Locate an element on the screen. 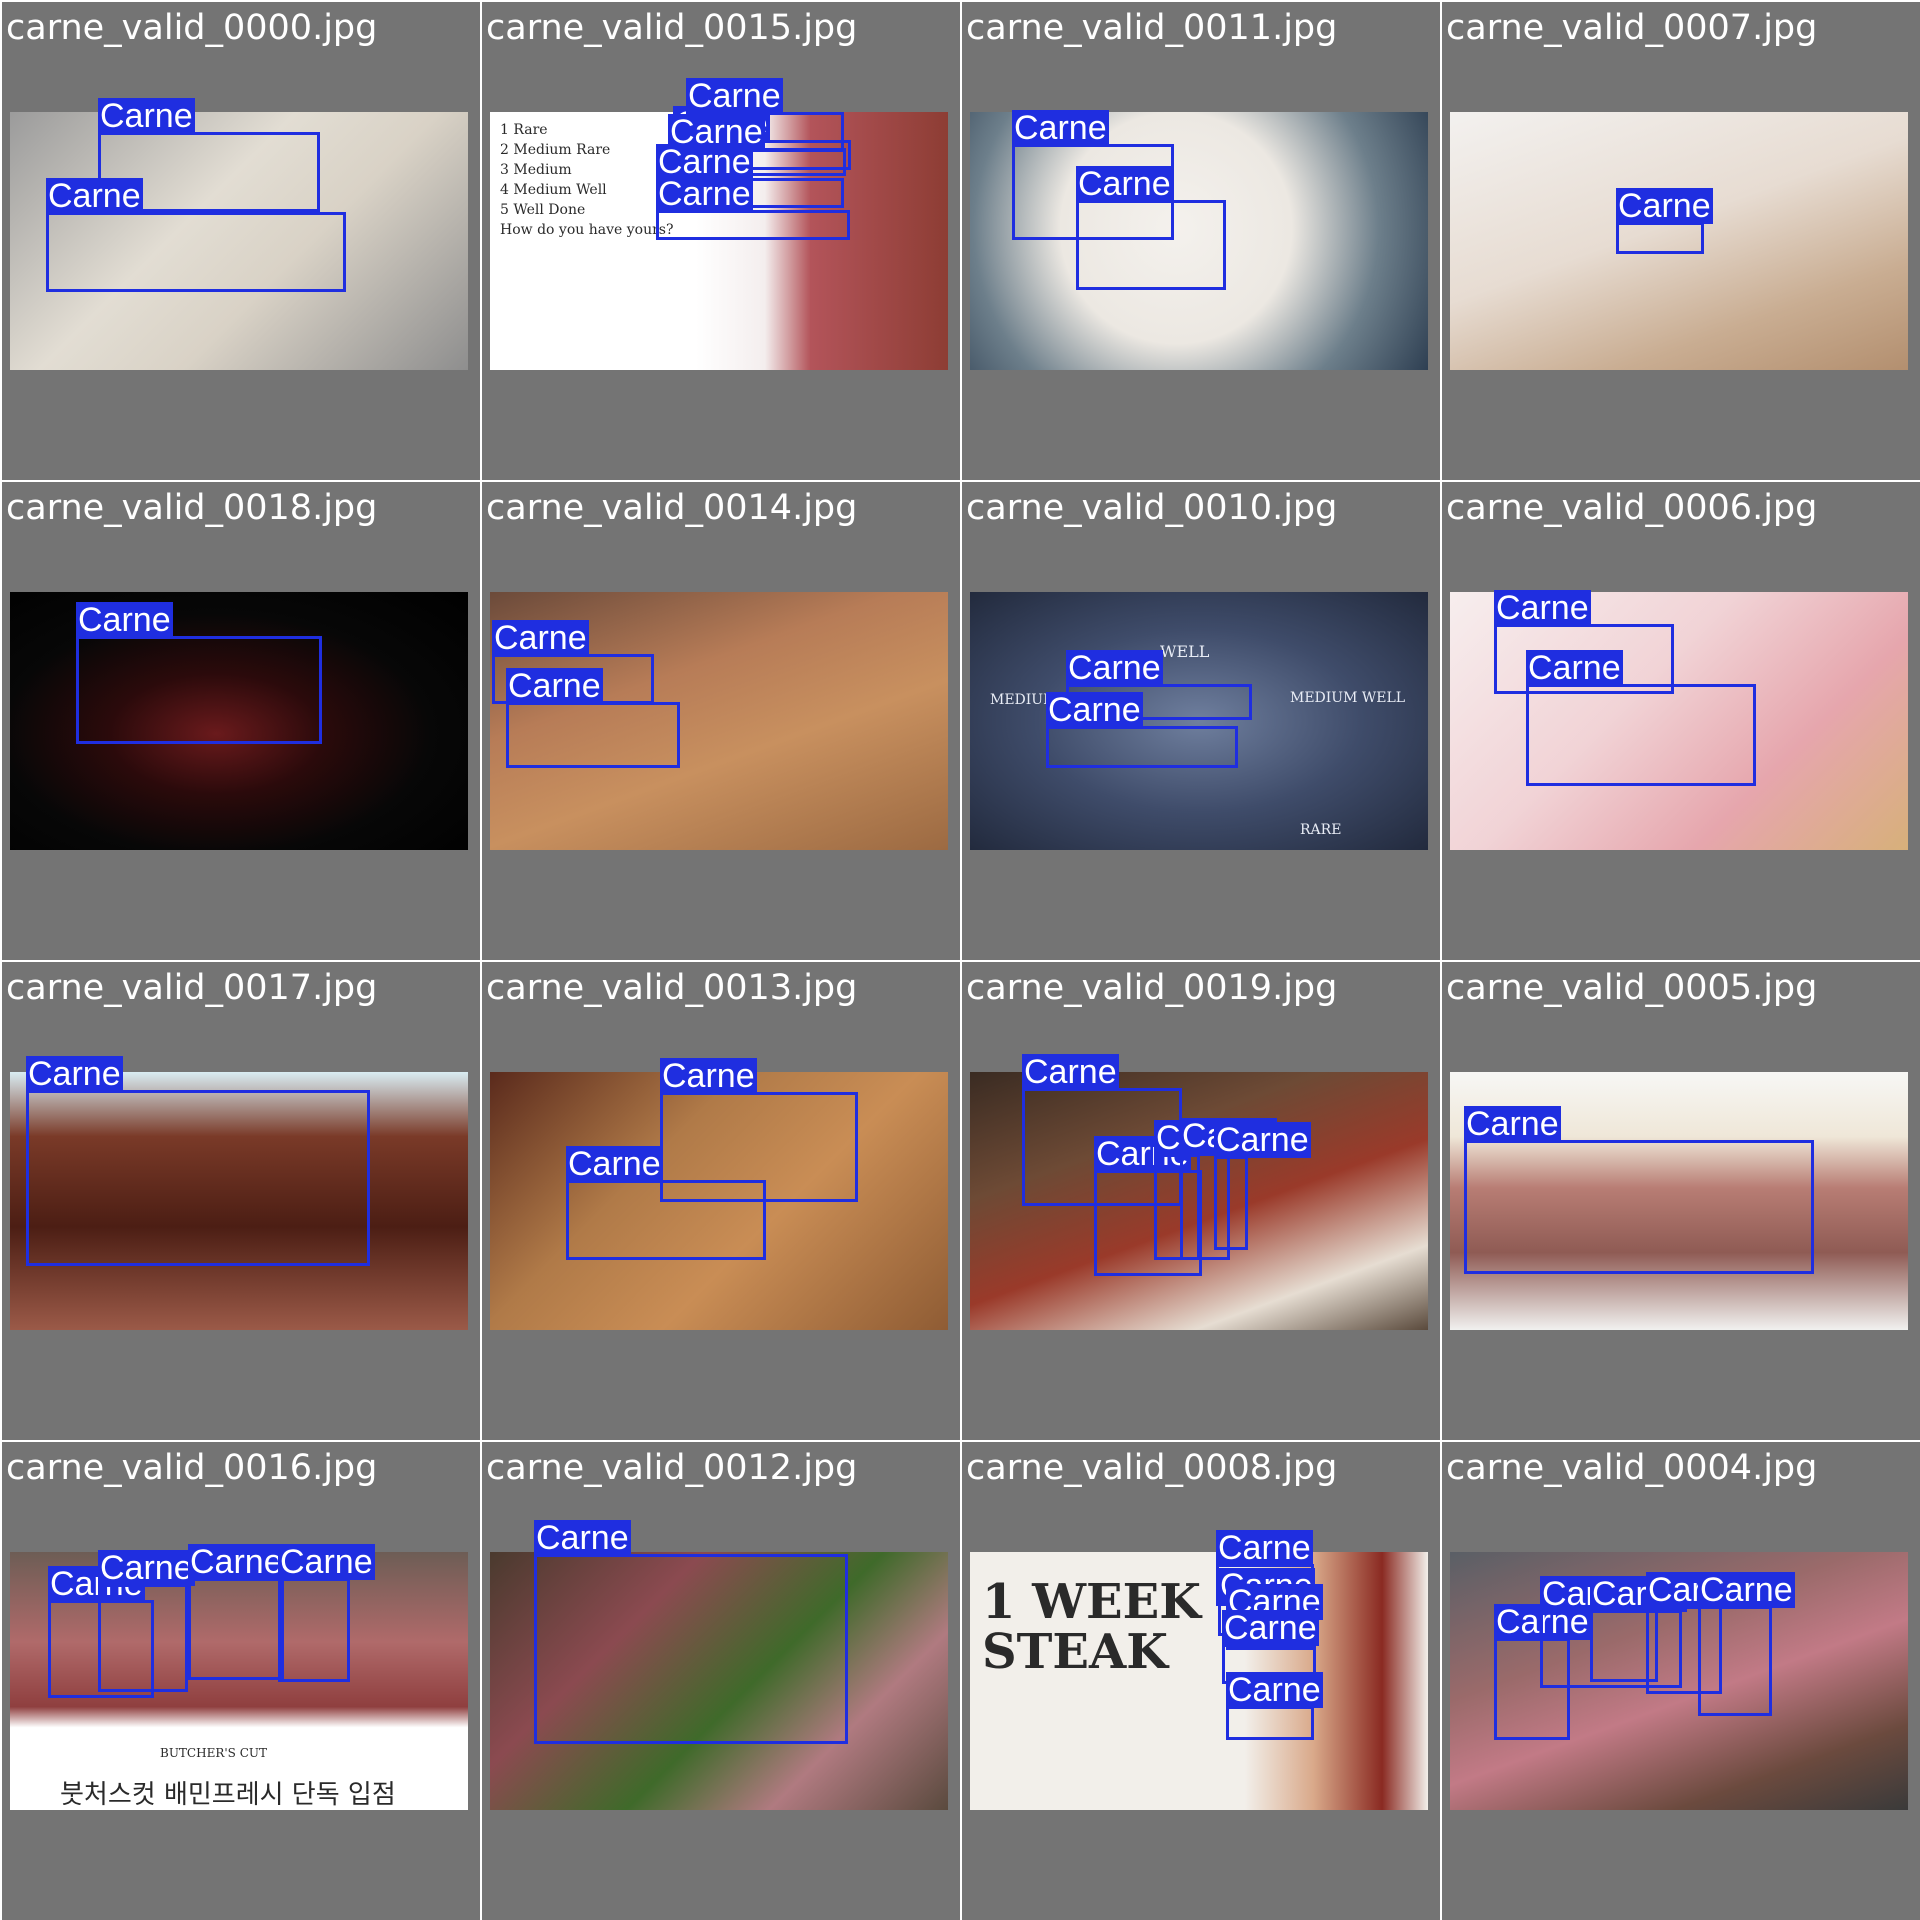  tile-filename: carne_valid_0010.jpg is located at coordinates (1152, 508).